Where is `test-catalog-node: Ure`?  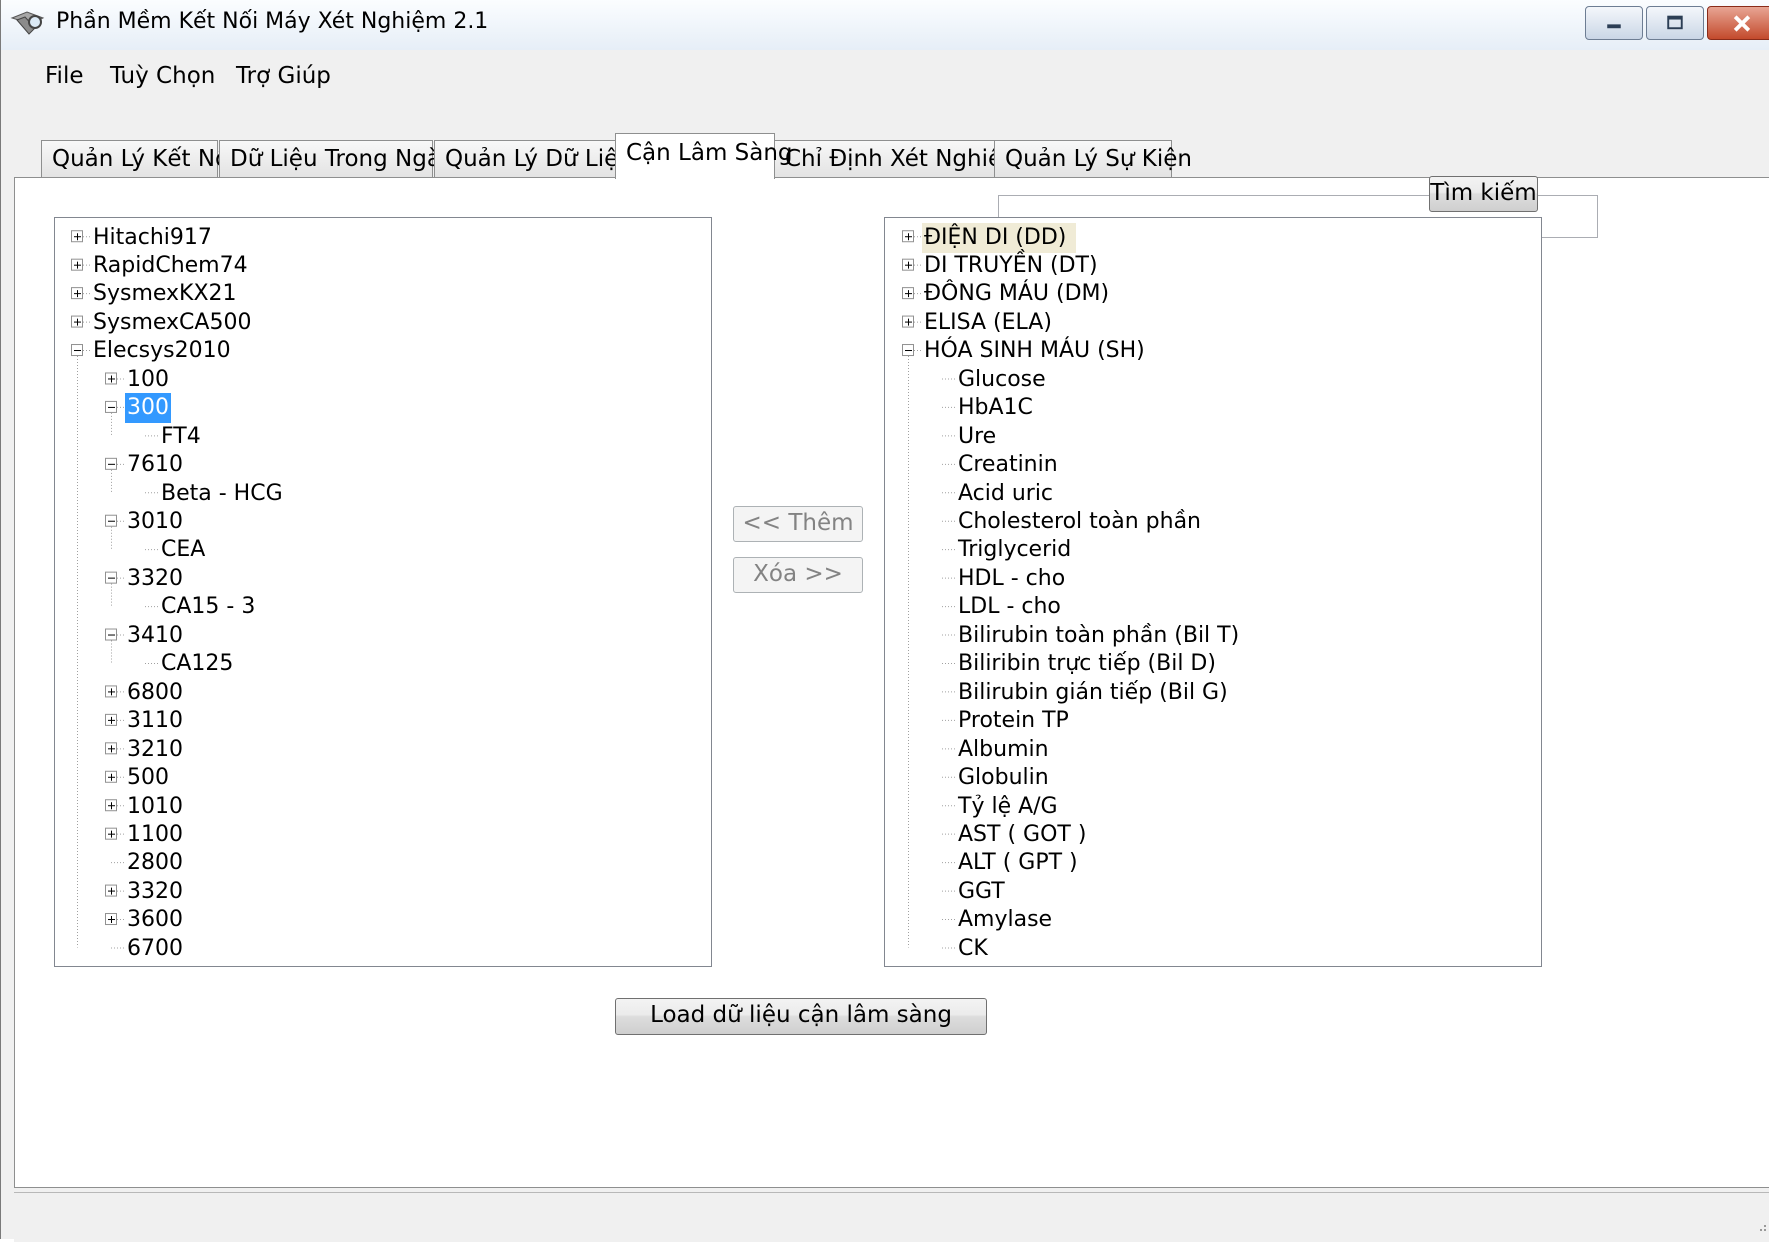
test-catalog-node: Ure is located at coordinates (977, 437).